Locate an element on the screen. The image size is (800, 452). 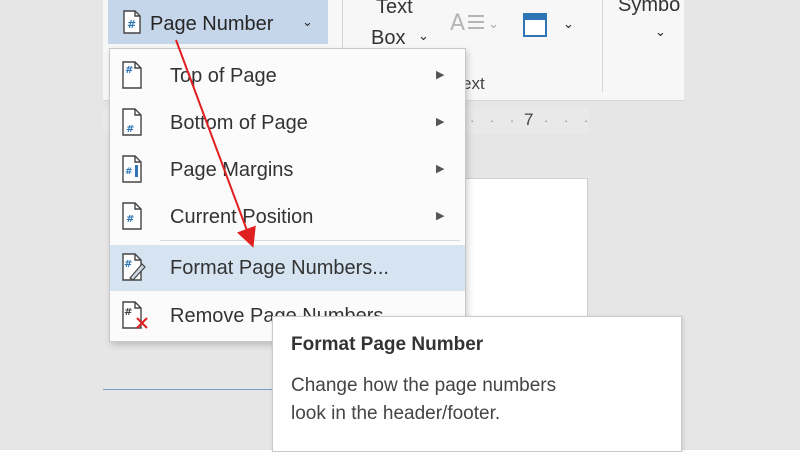
remove-page-numbers-icon: # is located at coordinates (135, 318).